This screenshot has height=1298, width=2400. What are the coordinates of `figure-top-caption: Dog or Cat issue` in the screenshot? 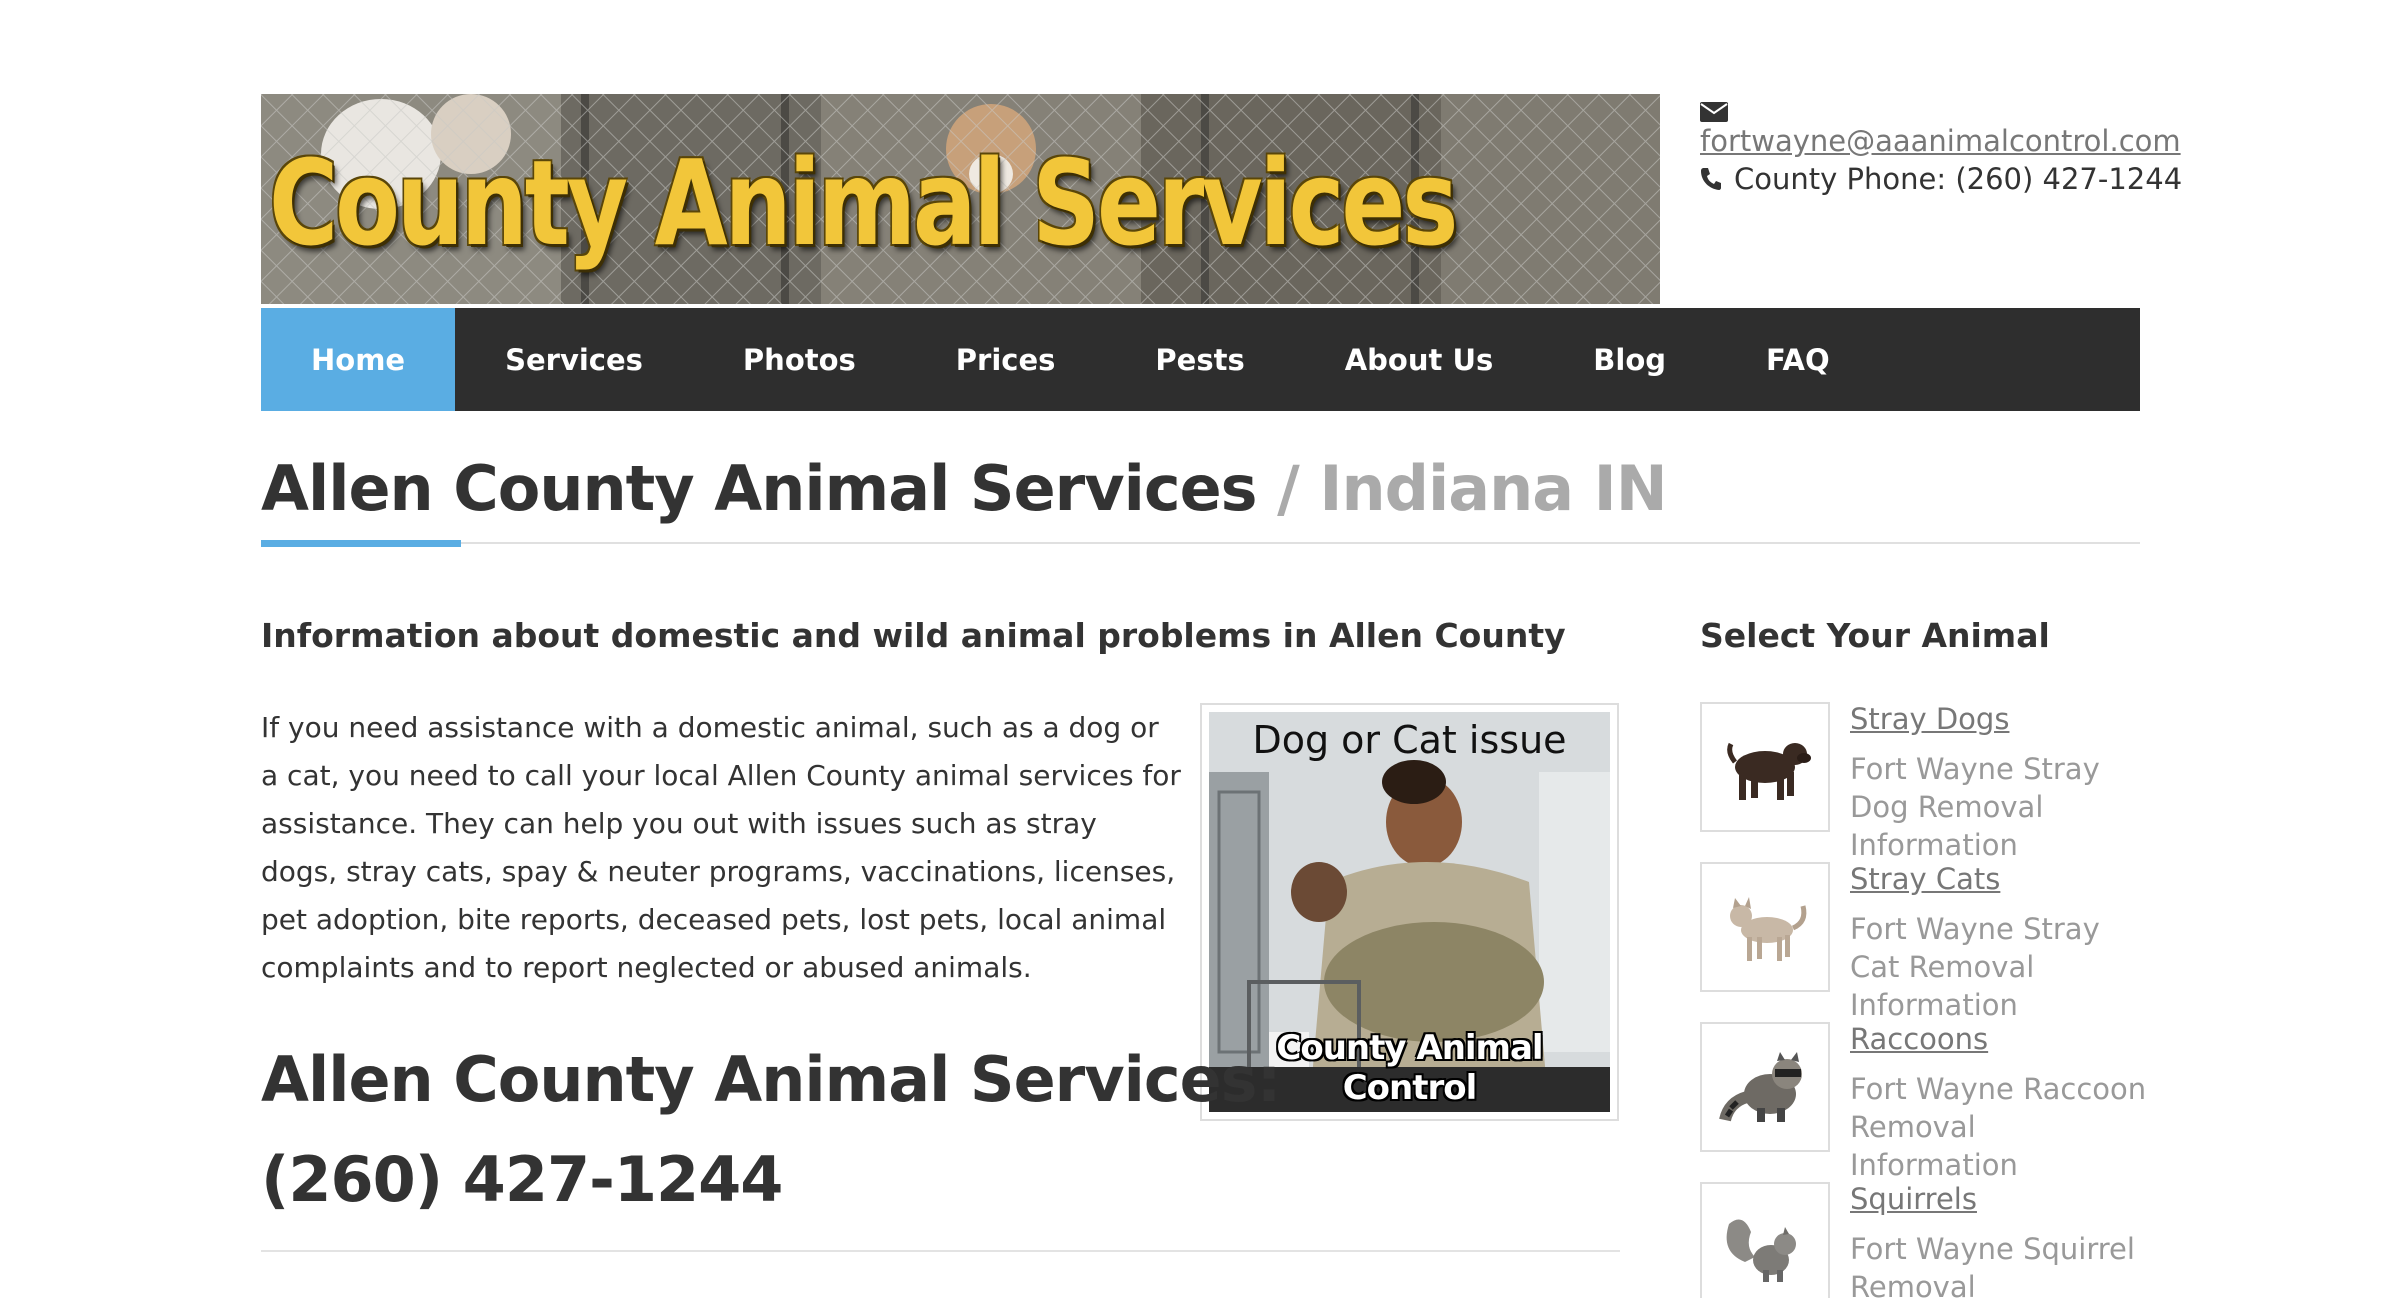 It's located at (1409, 740).